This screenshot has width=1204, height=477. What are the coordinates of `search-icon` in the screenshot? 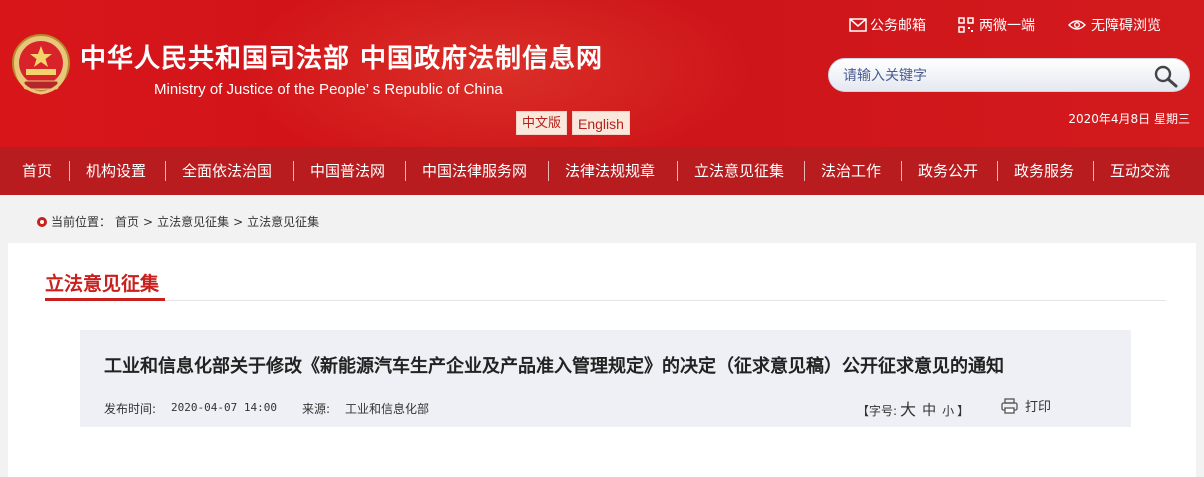 It's located at (1166, 76).